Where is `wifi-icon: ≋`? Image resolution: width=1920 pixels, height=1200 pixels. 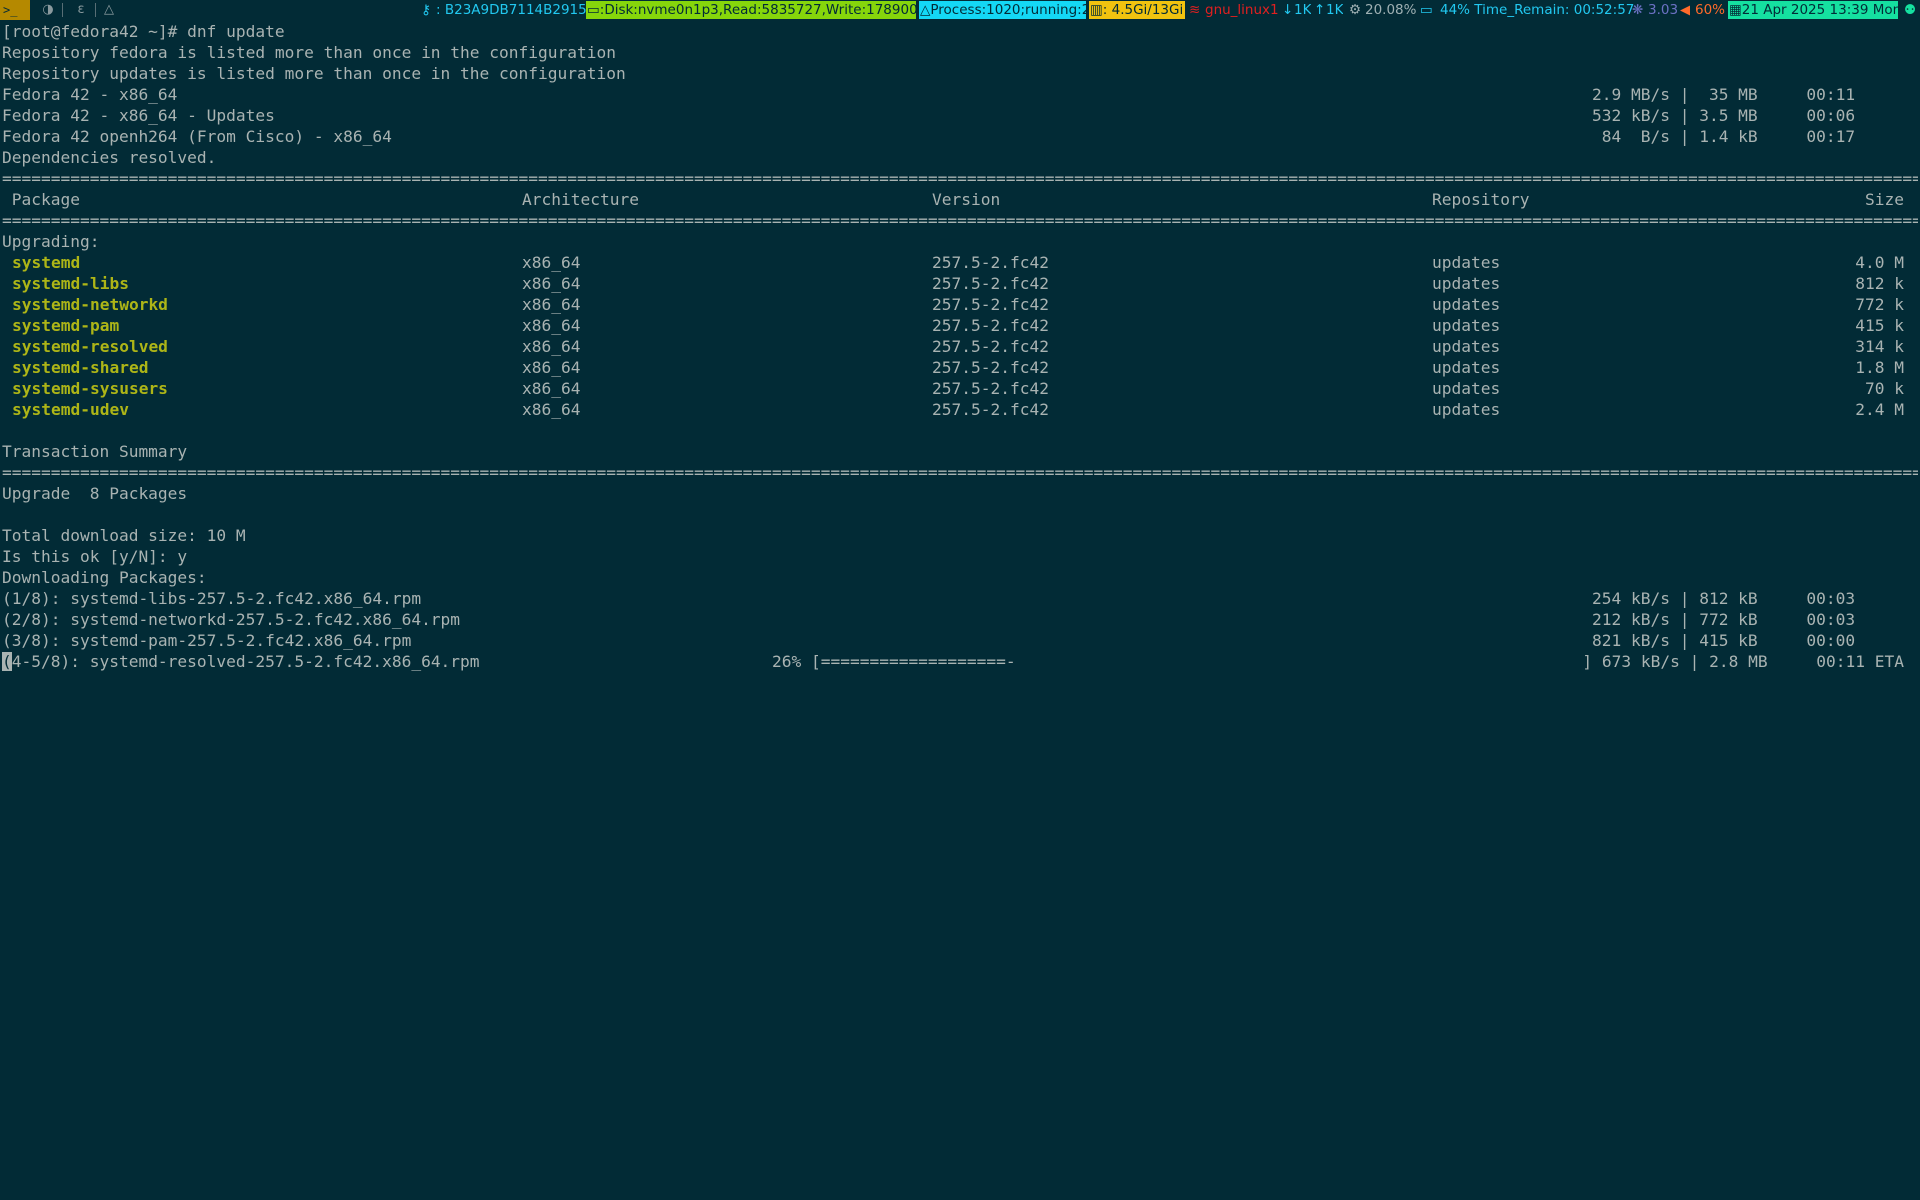 wifi-icon: ≋ is located at coordinates (1195, 10).